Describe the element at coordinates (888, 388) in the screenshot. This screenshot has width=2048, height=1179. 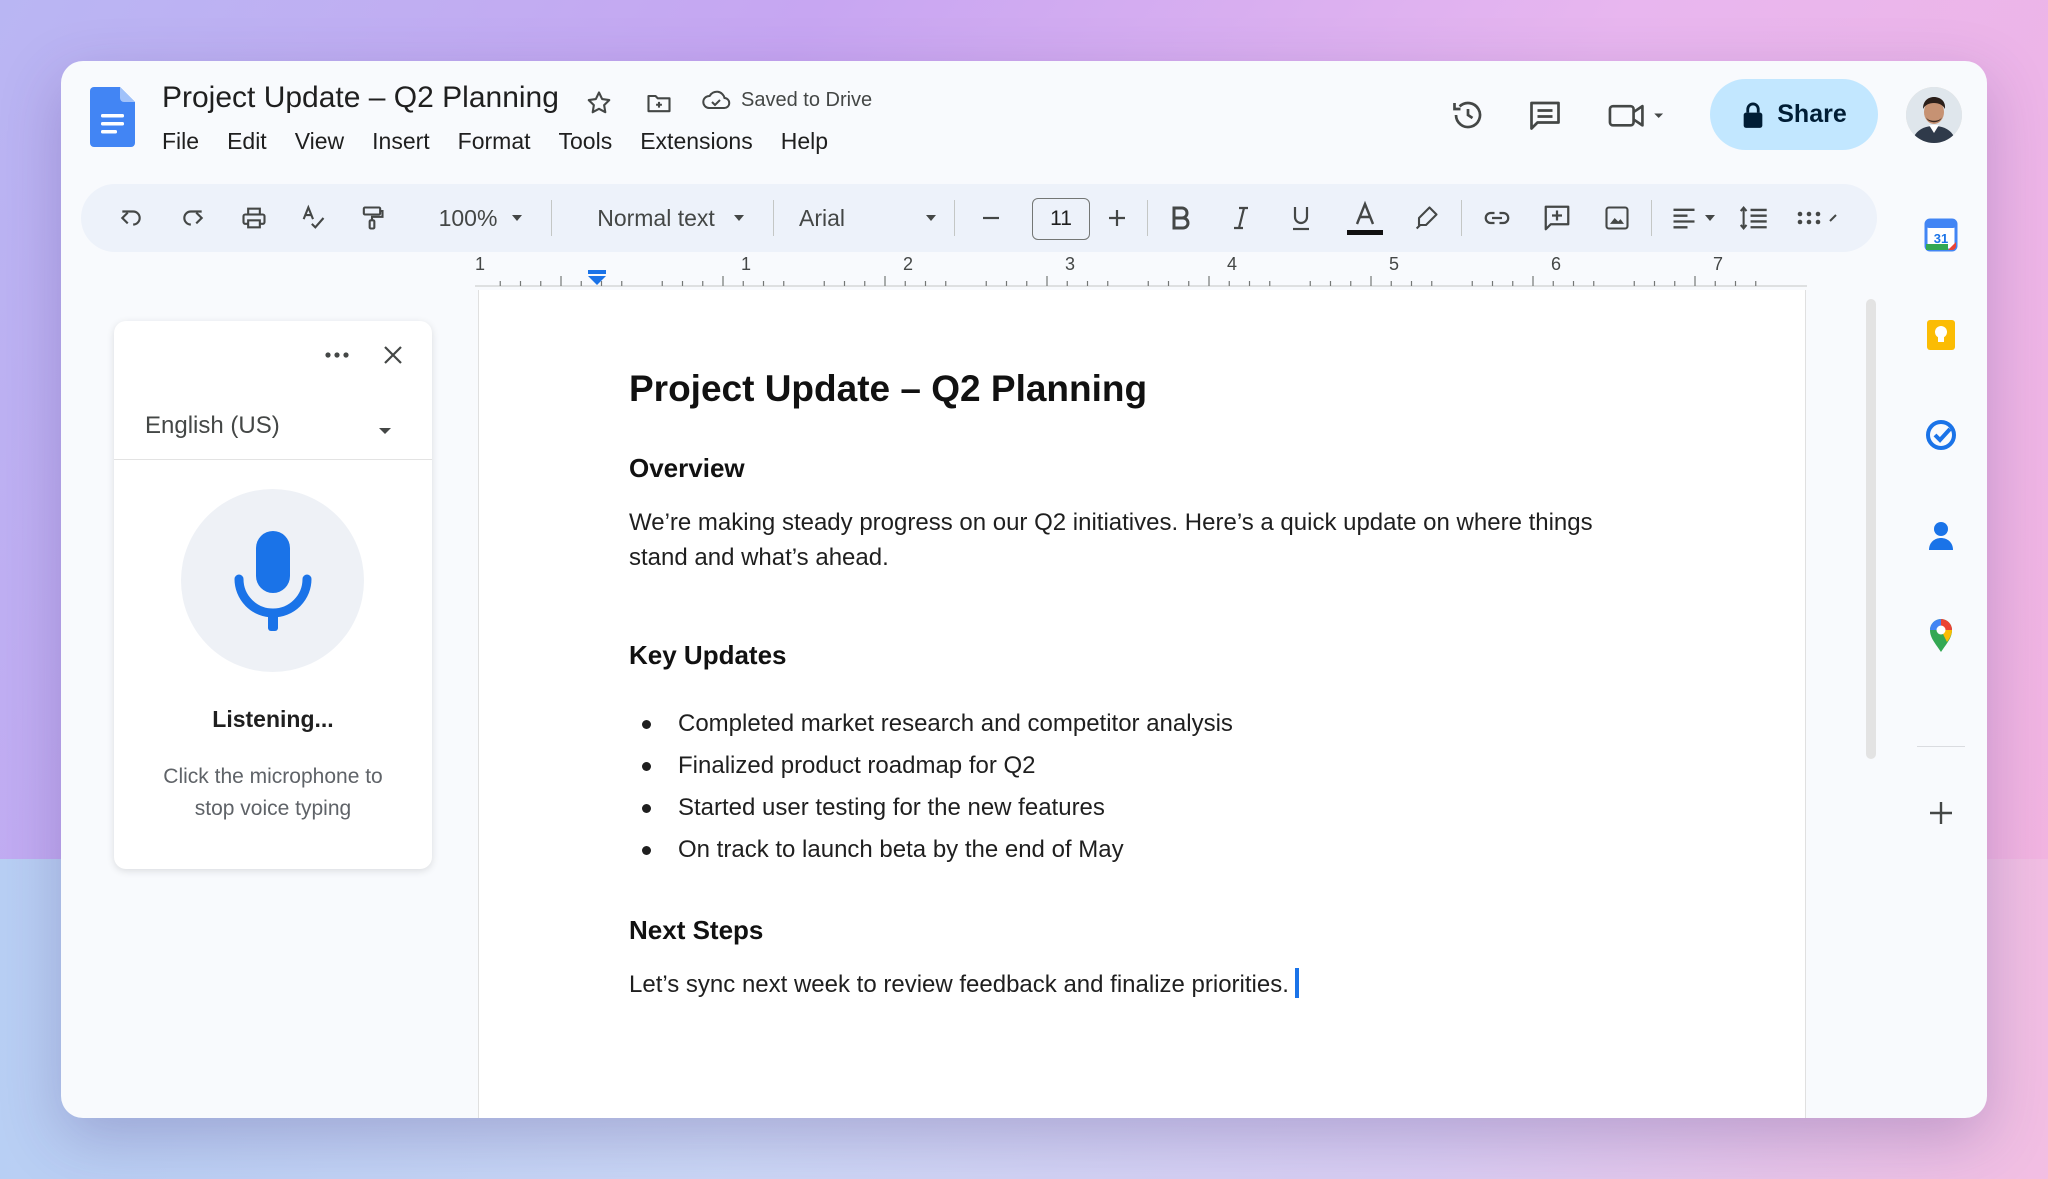
I see `document-heading: Project Update – Q2 Planning` at that location.